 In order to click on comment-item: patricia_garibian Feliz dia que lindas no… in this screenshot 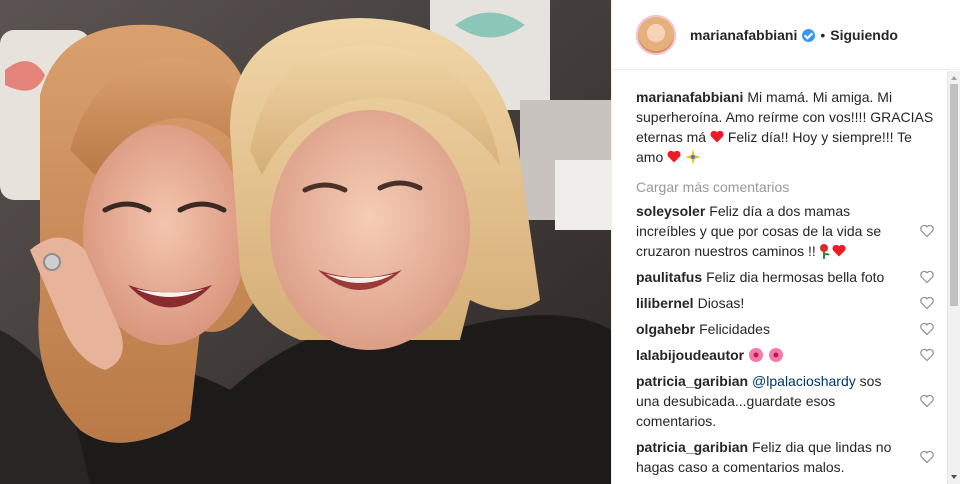, I will do `click(792, 457)`.